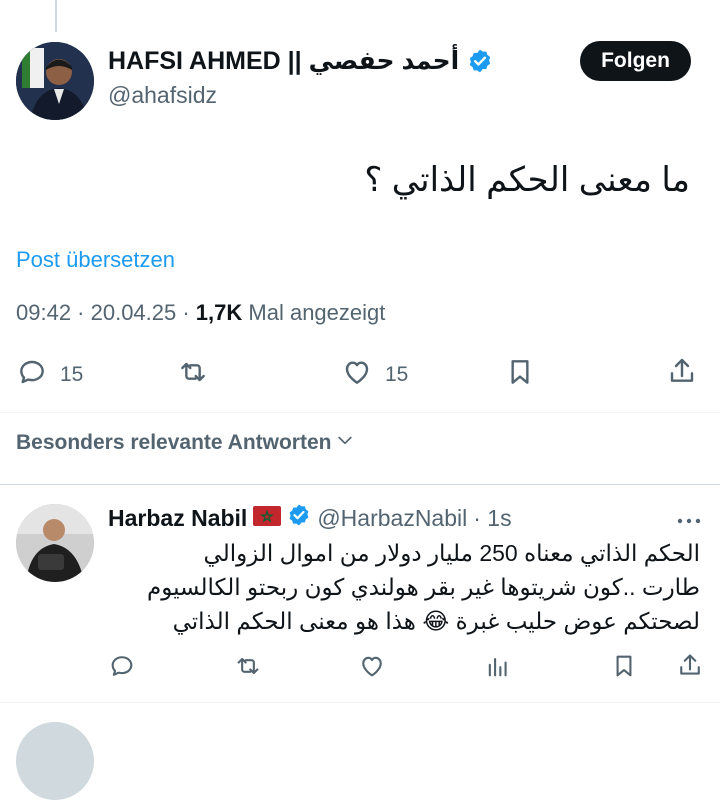  Describe the element at coordinates (492, 518) in the screenshot. I see `reply-timestamp: · 1s` at that location.